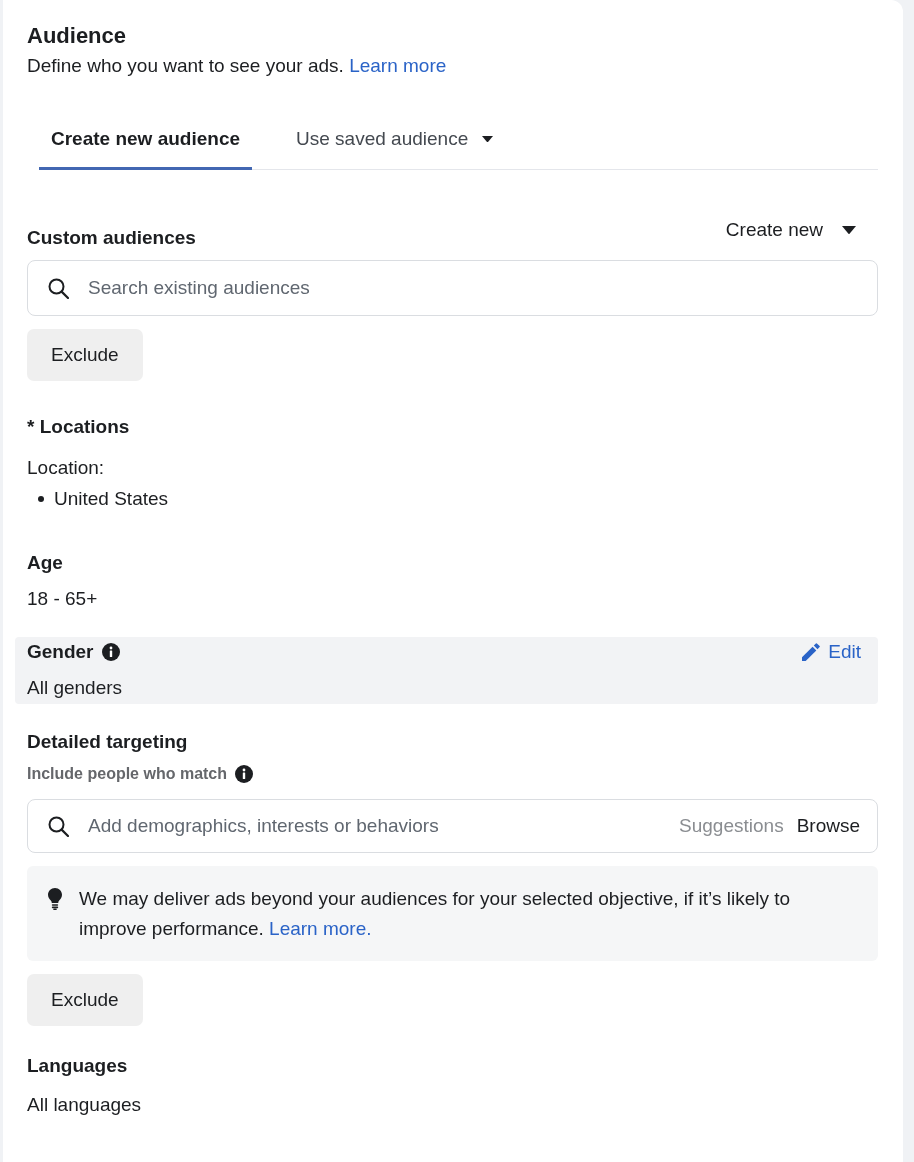 The image size is (914, 1162). Describe the element at coordinates (77, 36) in the screenshot. I see `section-title: Audience` at that location.